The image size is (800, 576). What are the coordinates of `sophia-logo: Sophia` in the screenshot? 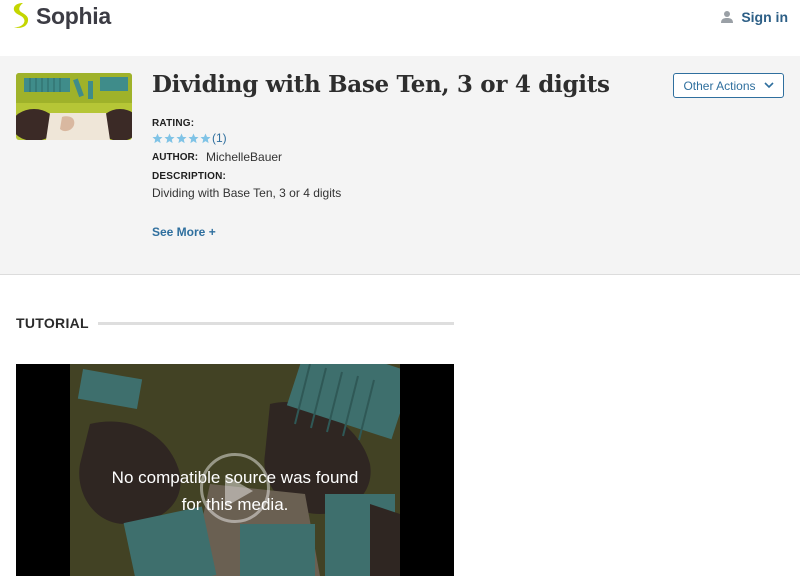 It's located at (60, 16).